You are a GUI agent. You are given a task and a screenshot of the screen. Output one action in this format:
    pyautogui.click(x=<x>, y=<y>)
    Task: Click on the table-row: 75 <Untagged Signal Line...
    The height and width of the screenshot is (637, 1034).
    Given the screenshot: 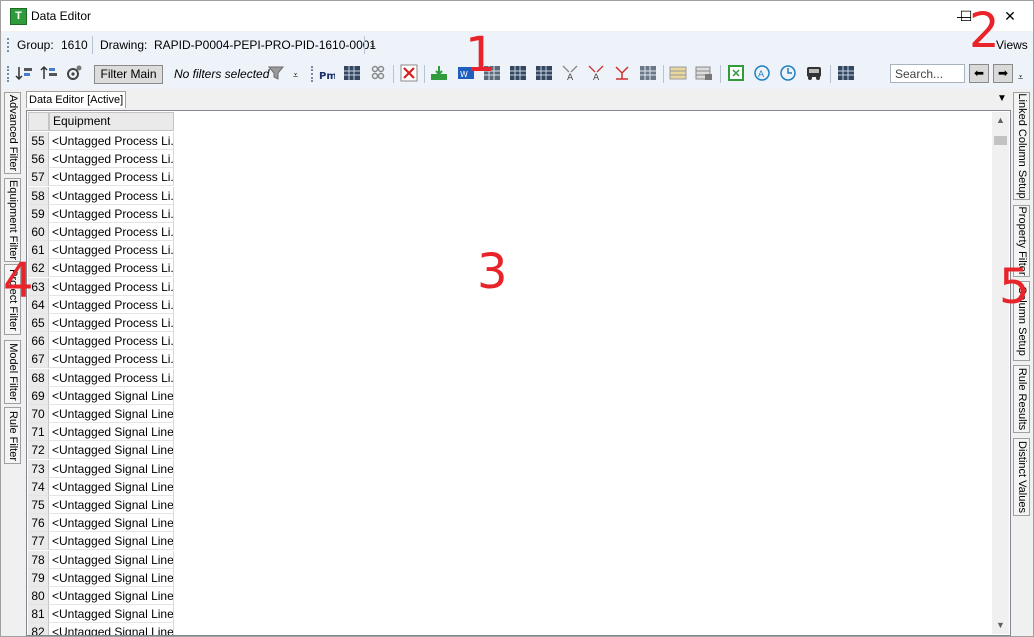 What is the action you would take?
    pyautogui.click(x=101, y=505)
    